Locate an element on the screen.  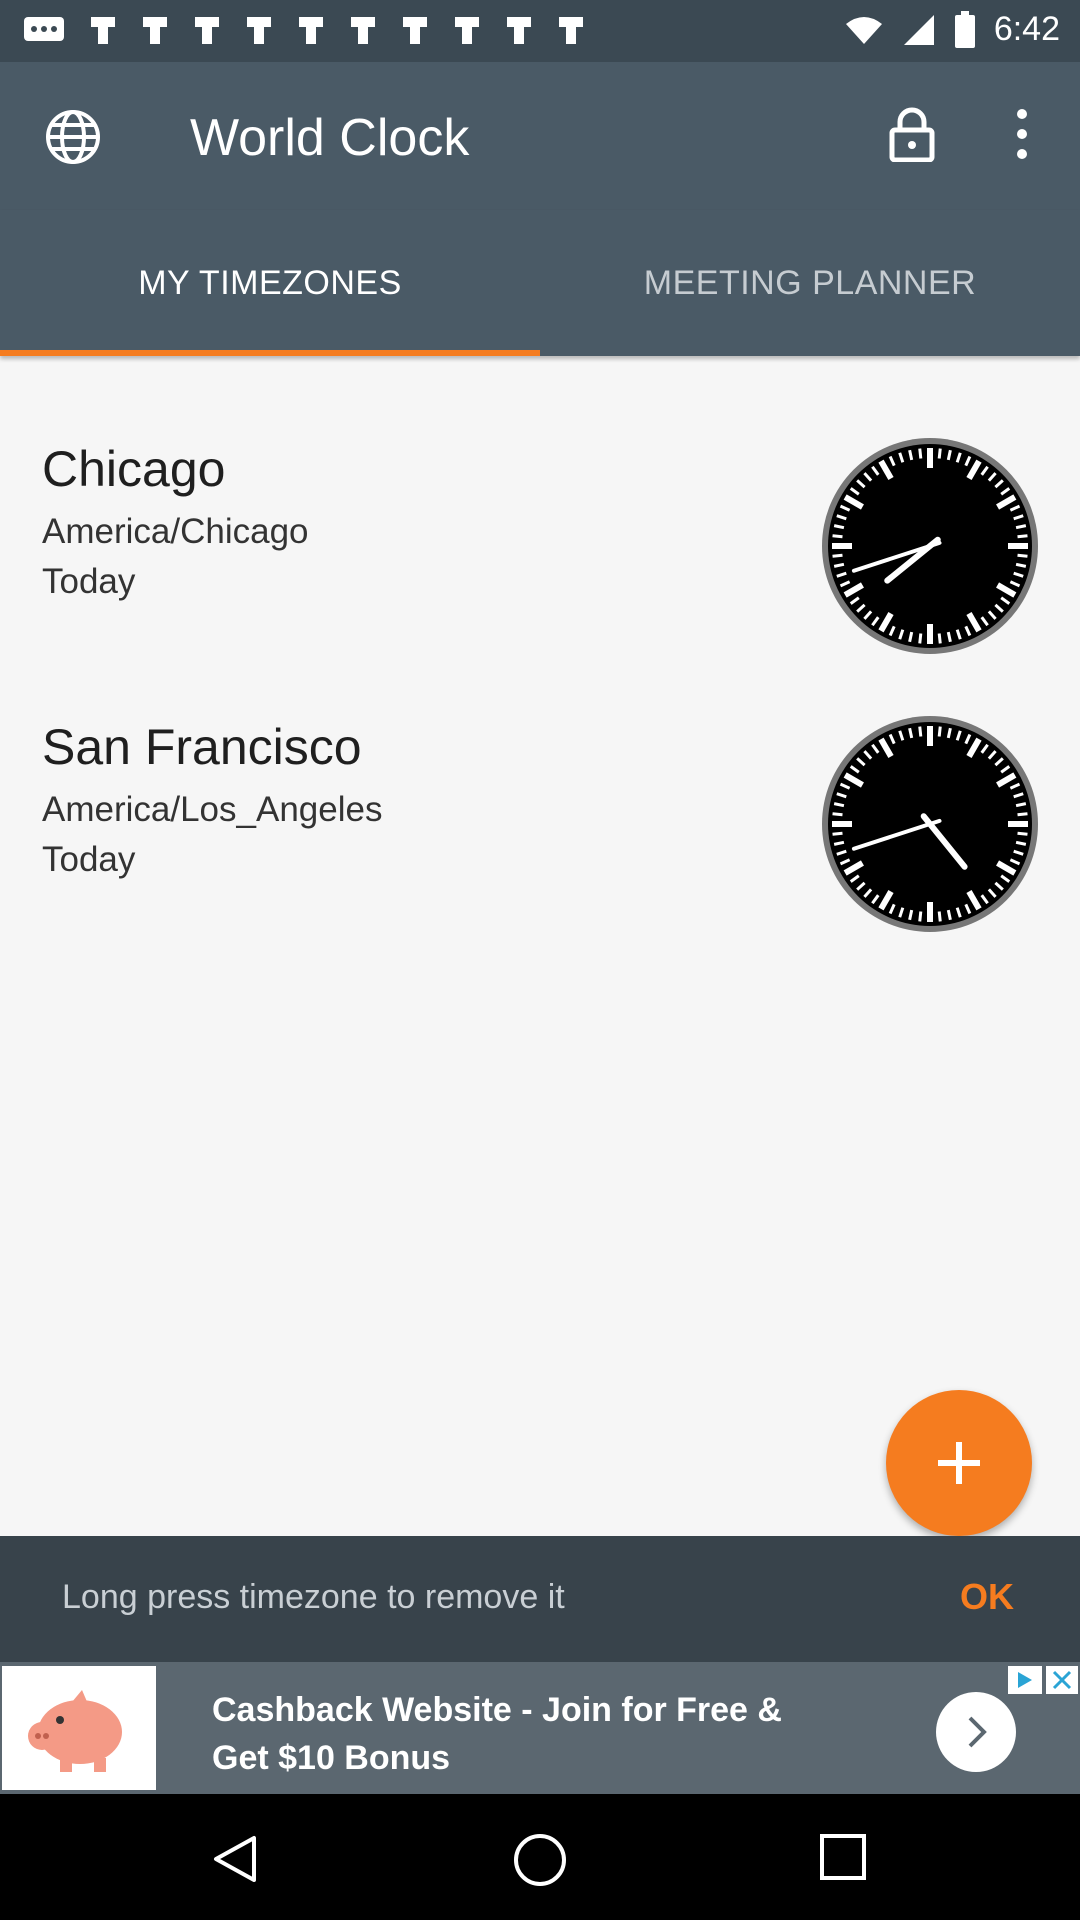
close-icon is located at coordinates (1062, 1680).